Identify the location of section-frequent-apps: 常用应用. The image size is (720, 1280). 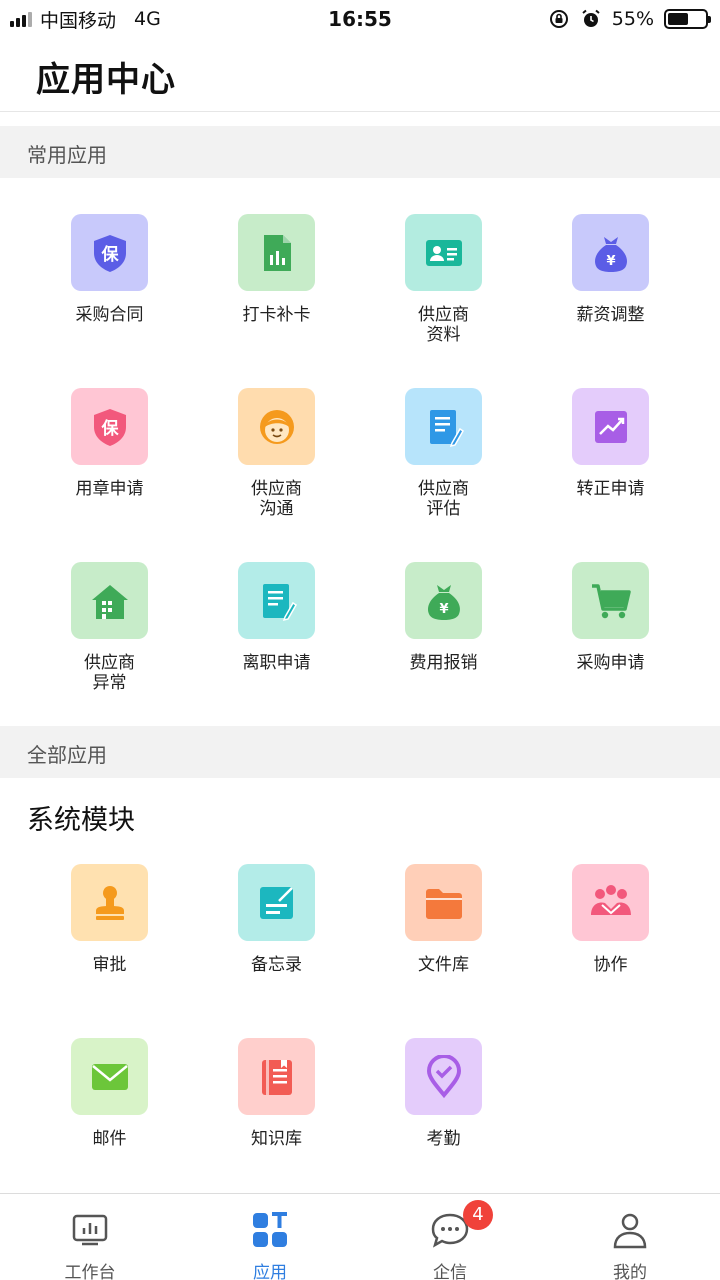
(360, 152).